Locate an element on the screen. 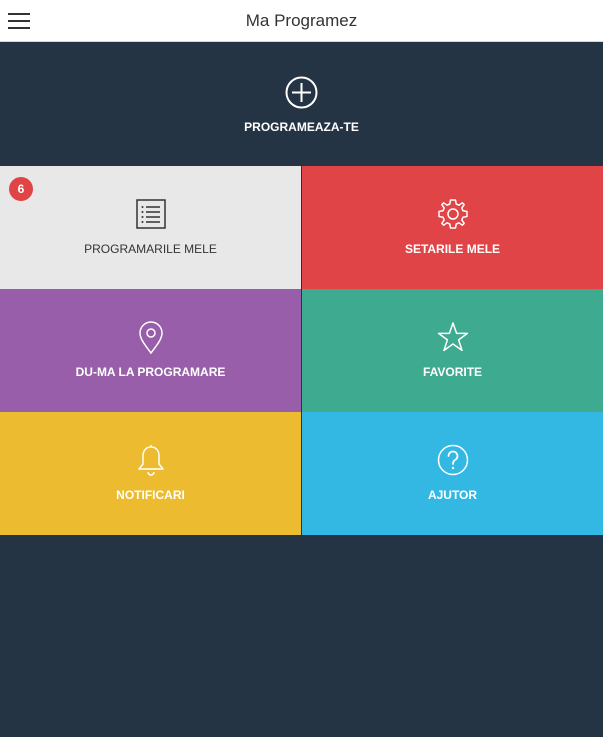 The height and width of the screenshot is (737, 603). notifications-label: NOTIFICARI is located at coordinates (150, 495).